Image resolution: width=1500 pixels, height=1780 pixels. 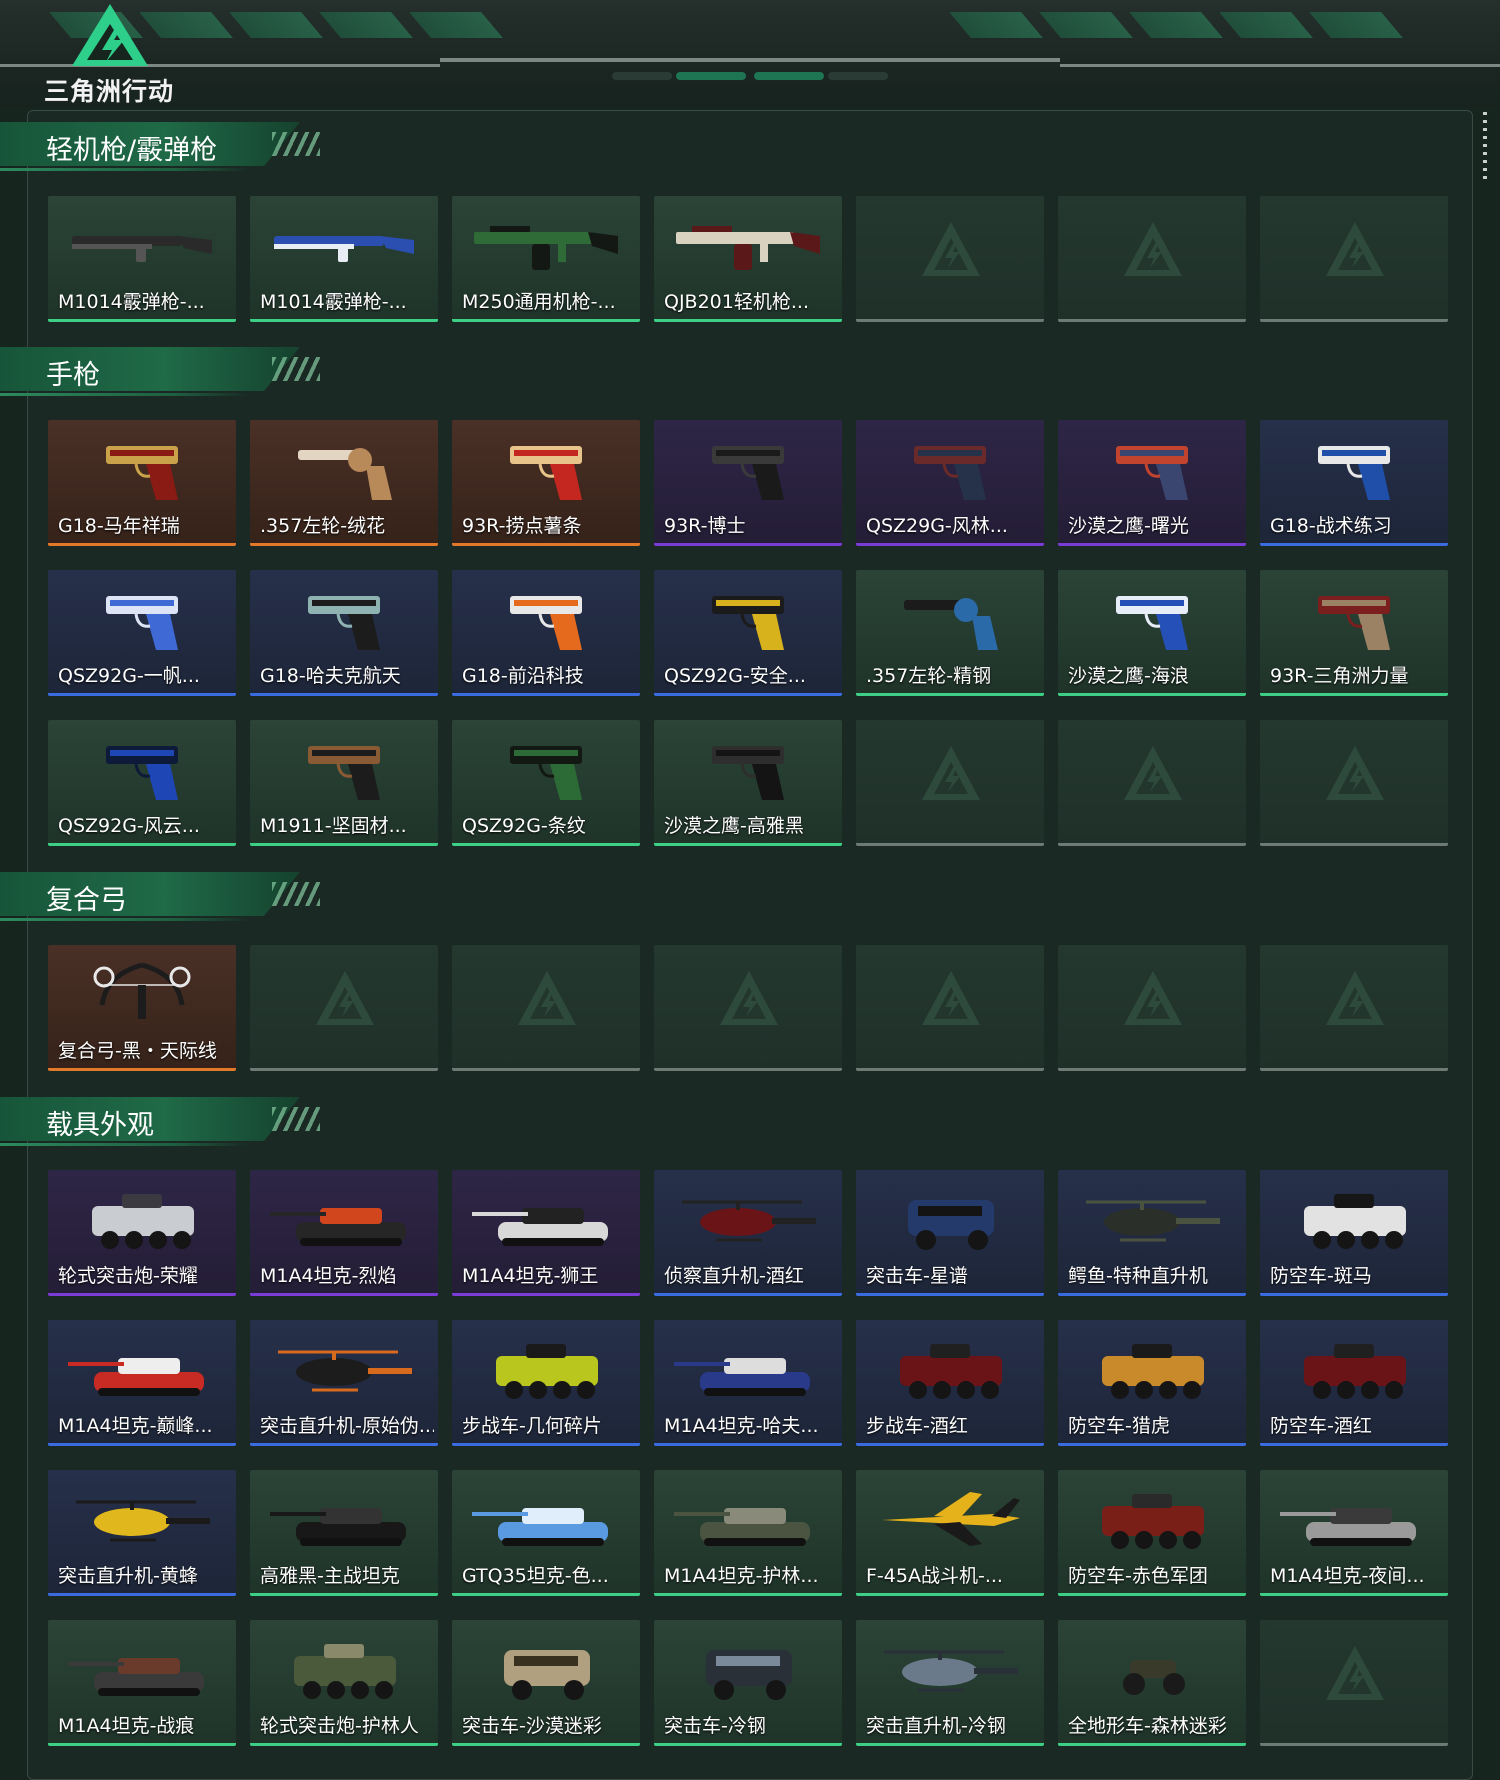 I want to click on item-card: 突击直升机-冷钢, so click(x=950, y=1683).